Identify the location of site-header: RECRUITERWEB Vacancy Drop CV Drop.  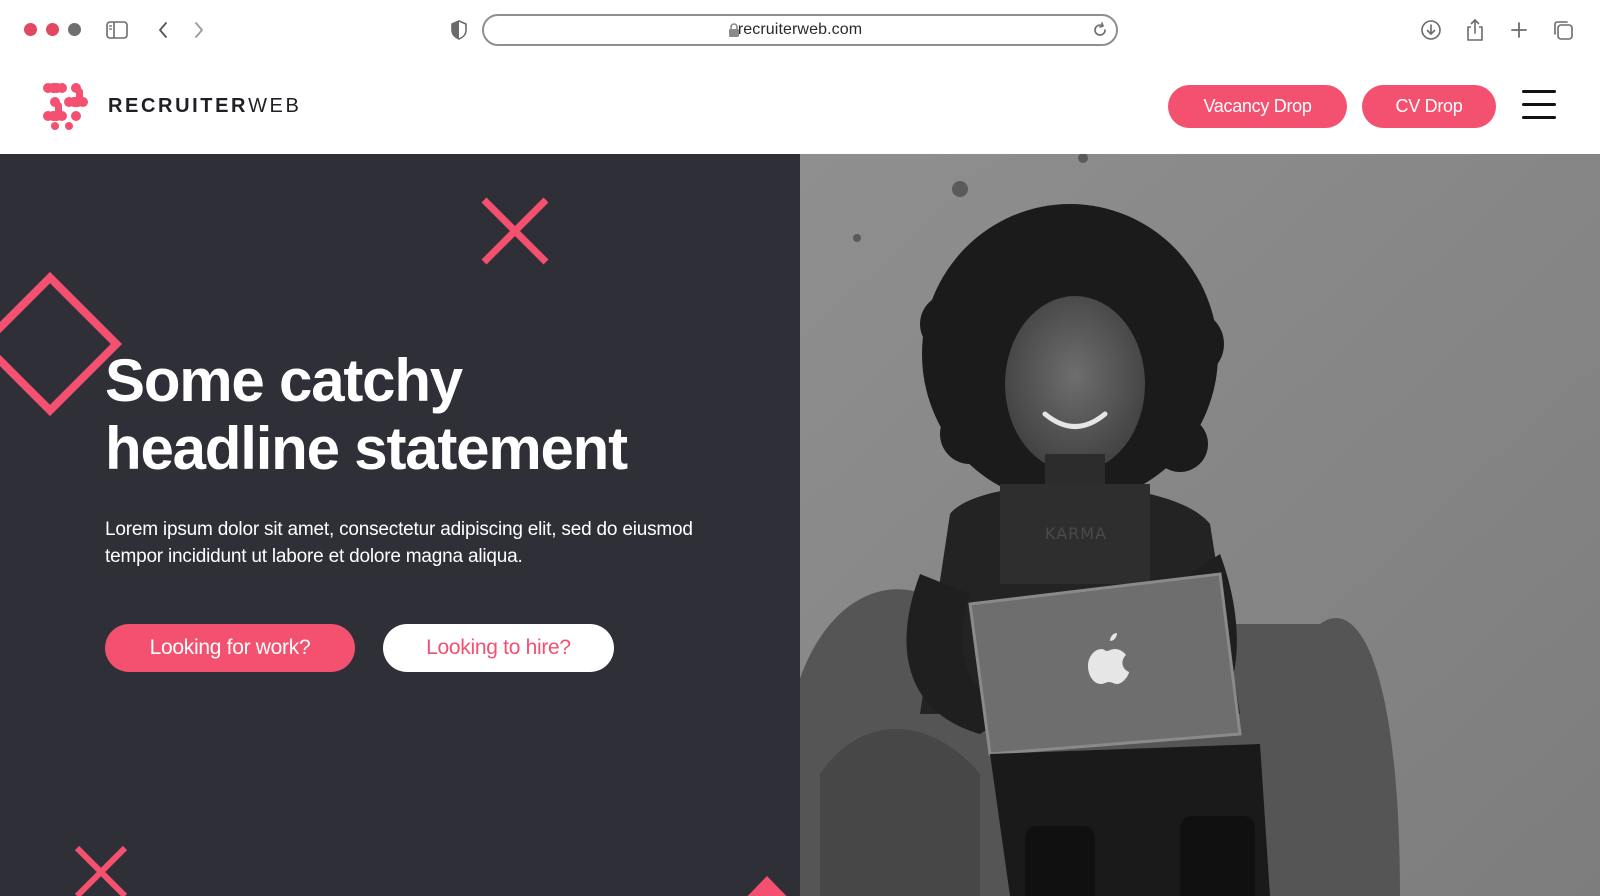
(800, 107).